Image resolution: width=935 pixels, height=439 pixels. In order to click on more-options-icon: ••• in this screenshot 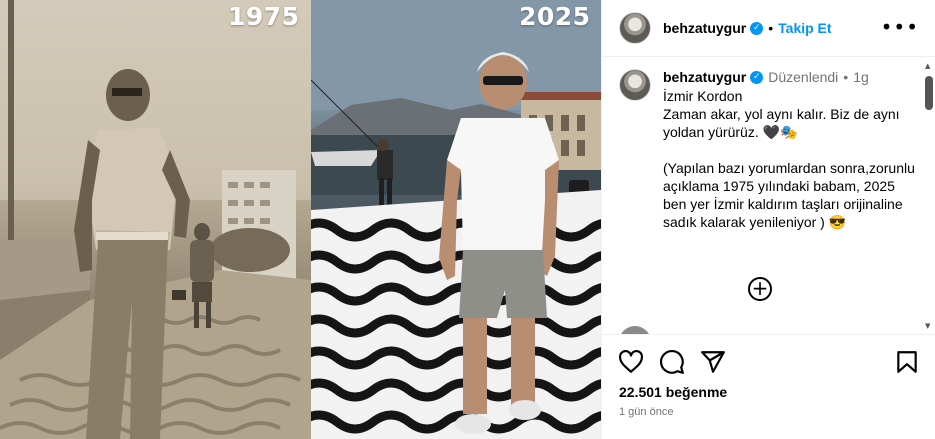, I will do `click(900, 27)`.